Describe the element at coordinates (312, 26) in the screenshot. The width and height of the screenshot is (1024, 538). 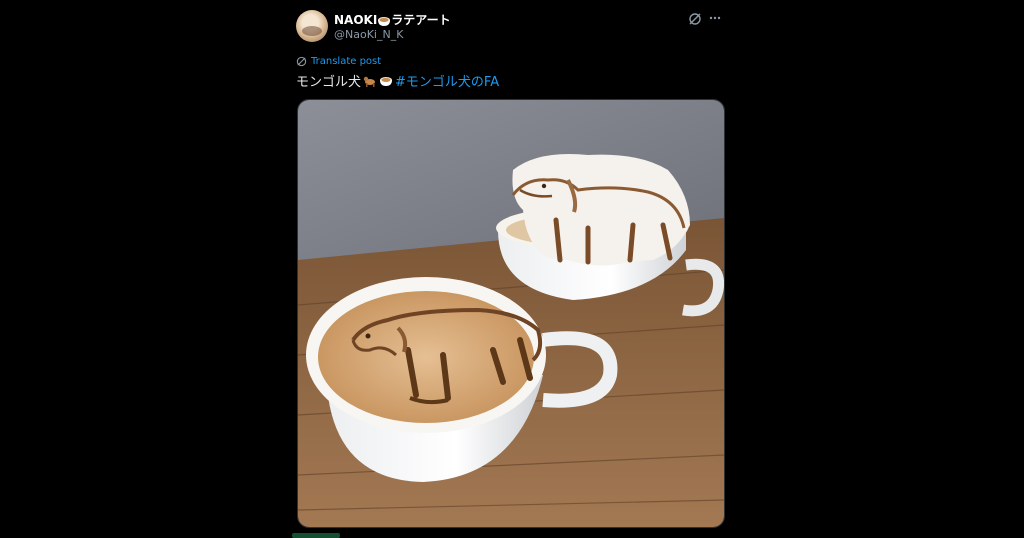
I see `avatar` at that location.